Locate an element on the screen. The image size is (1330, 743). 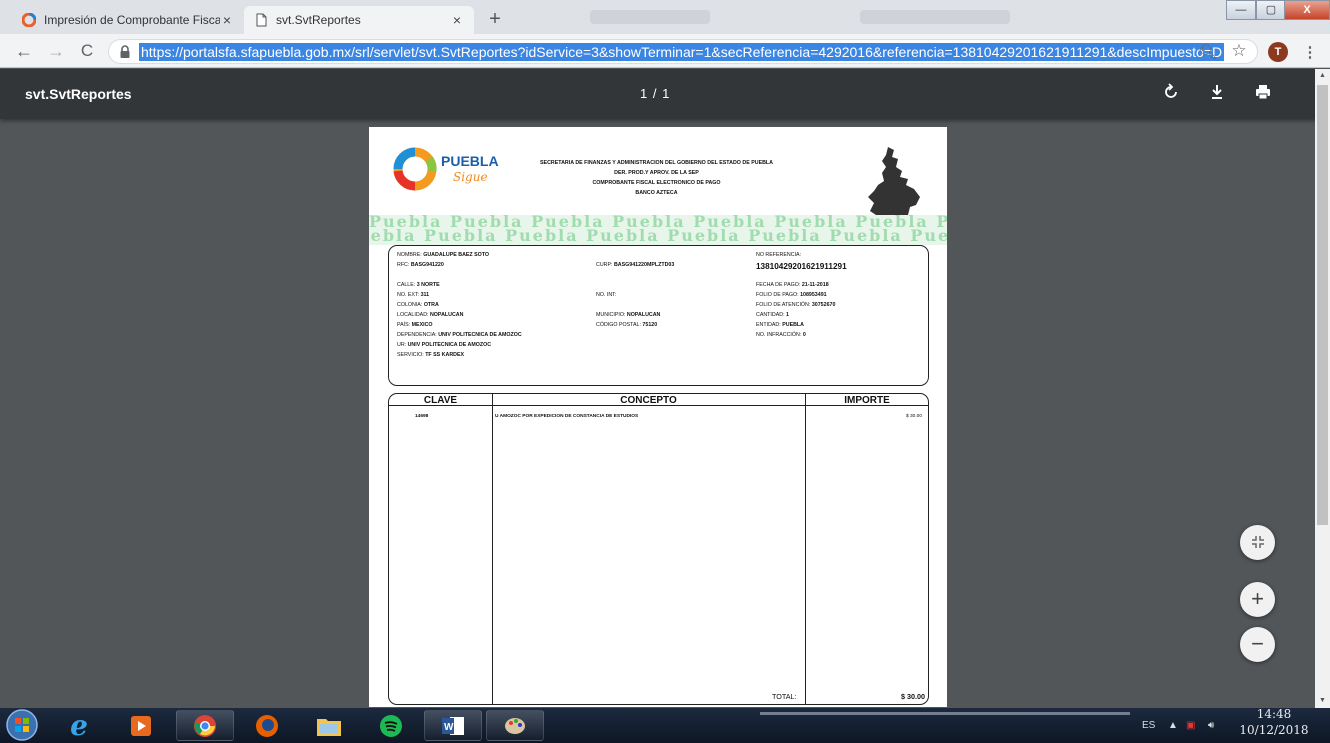
minimize-button: — is located at coordinates (1241, 10).